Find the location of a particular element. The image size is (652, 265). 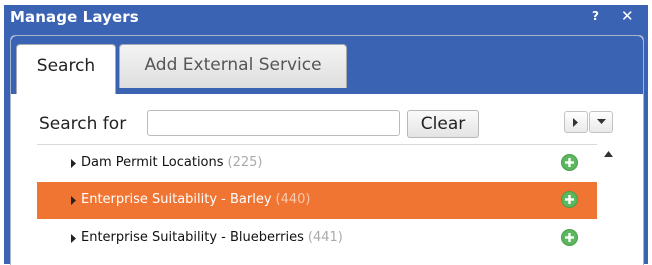

layer-name: Enterprise Suitability - Barley (440) is located at coordinates (196, 199).